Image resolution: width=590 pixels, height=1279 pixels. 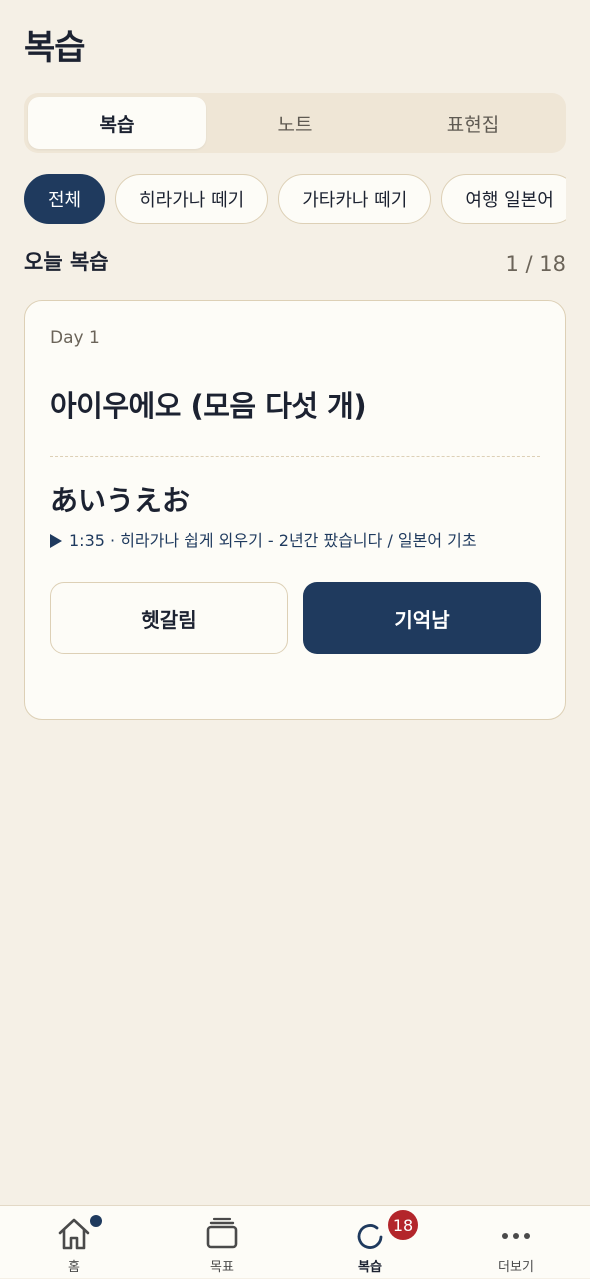 I want to click on nav-more: 더보기, so click(x=516, y=1242).